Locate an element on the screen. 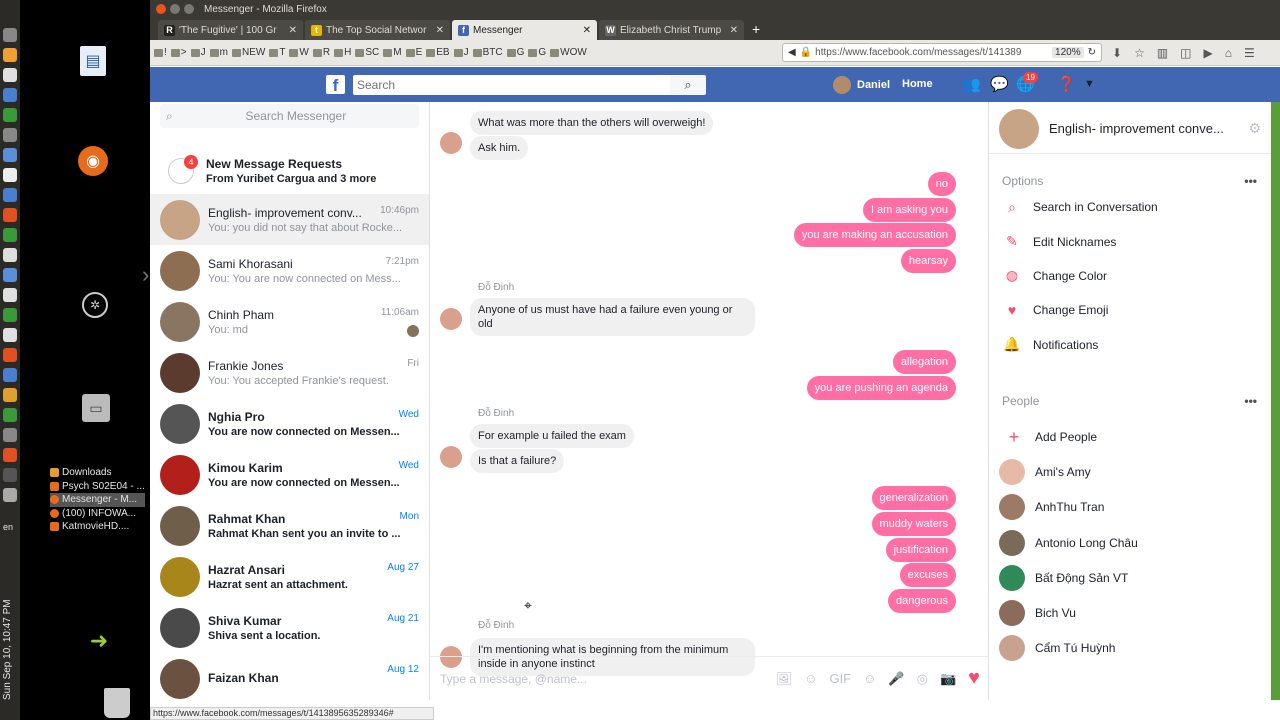 Image resolution: width=1280 pixels, height=720 pixels. friend-requests-icon: 👥 is located at coordinates (971, 84).